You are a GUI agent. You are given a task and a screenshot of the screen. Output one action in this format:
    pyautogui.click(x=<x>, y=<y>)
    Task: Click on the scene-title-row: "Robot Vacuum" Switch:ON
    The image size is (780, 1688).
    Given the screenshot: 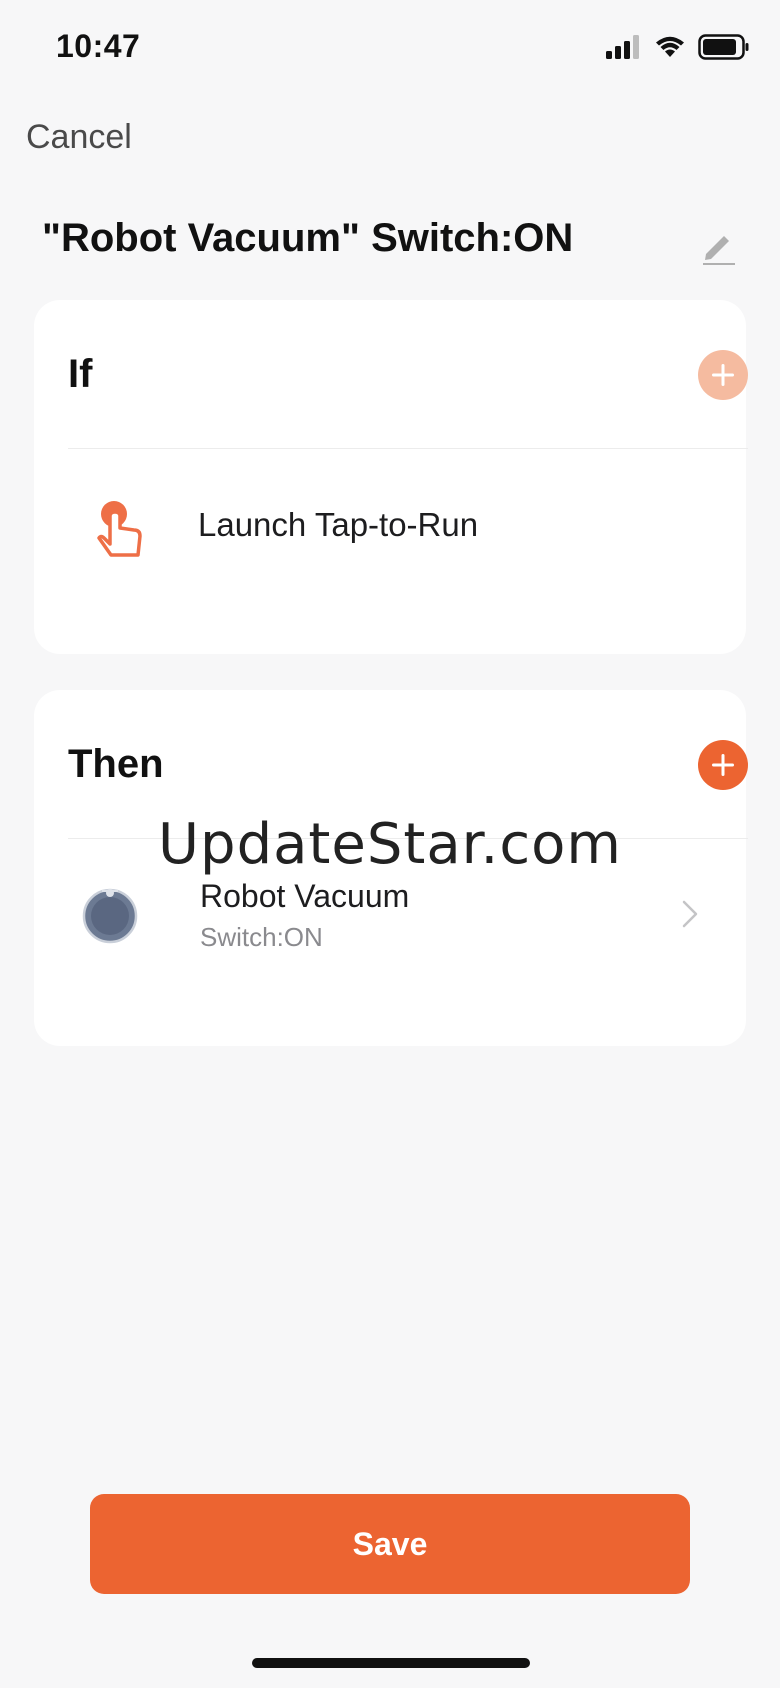 What is the action you would take?
    pyautogui.click(x=390, y=244)
    